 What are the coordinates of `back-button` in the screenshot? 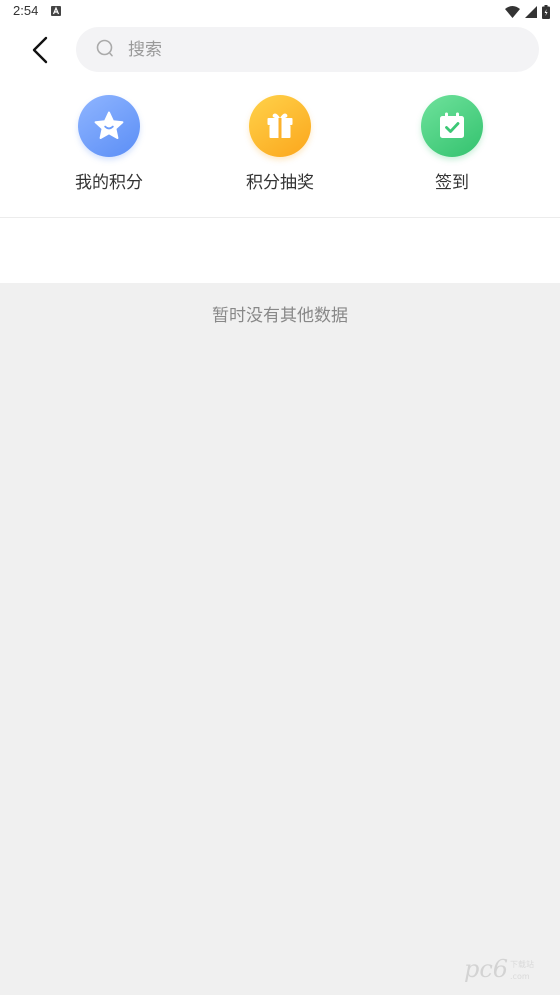 It's located at (40, 50).